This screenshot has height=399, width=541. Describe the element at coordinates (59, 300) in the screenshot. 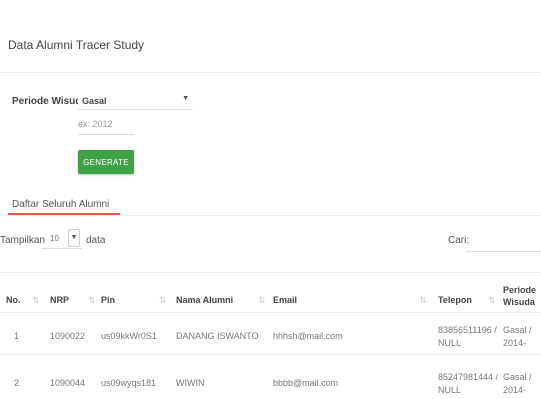

I see `column-header-nrp: NRP` at that location.